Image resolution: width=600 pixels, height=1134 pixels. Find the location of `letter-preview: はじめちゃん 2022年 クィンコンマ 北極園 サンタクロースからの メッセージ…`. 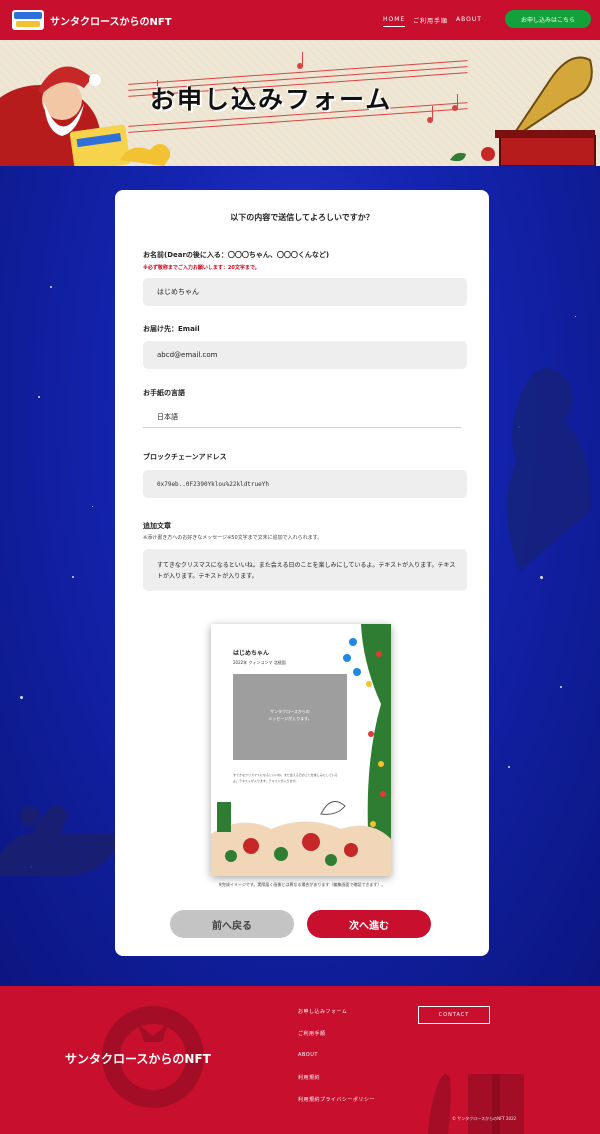

letter-preview: はじめちゃん 2022年 クィンコンマ 北極園 サンタクロースからの メッセージ… is located at coordinates (301, 750).